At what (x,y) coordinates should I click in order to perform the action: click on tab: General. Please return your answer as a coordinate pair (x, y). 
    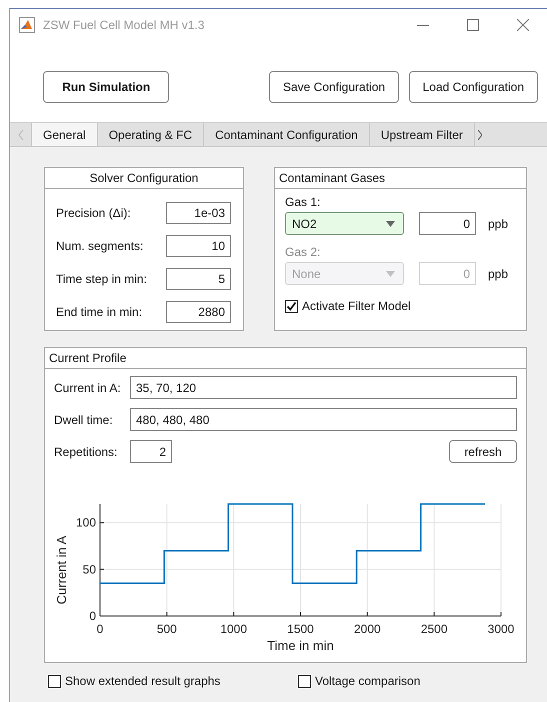
    Looking at the image, I should click on (65, 134).